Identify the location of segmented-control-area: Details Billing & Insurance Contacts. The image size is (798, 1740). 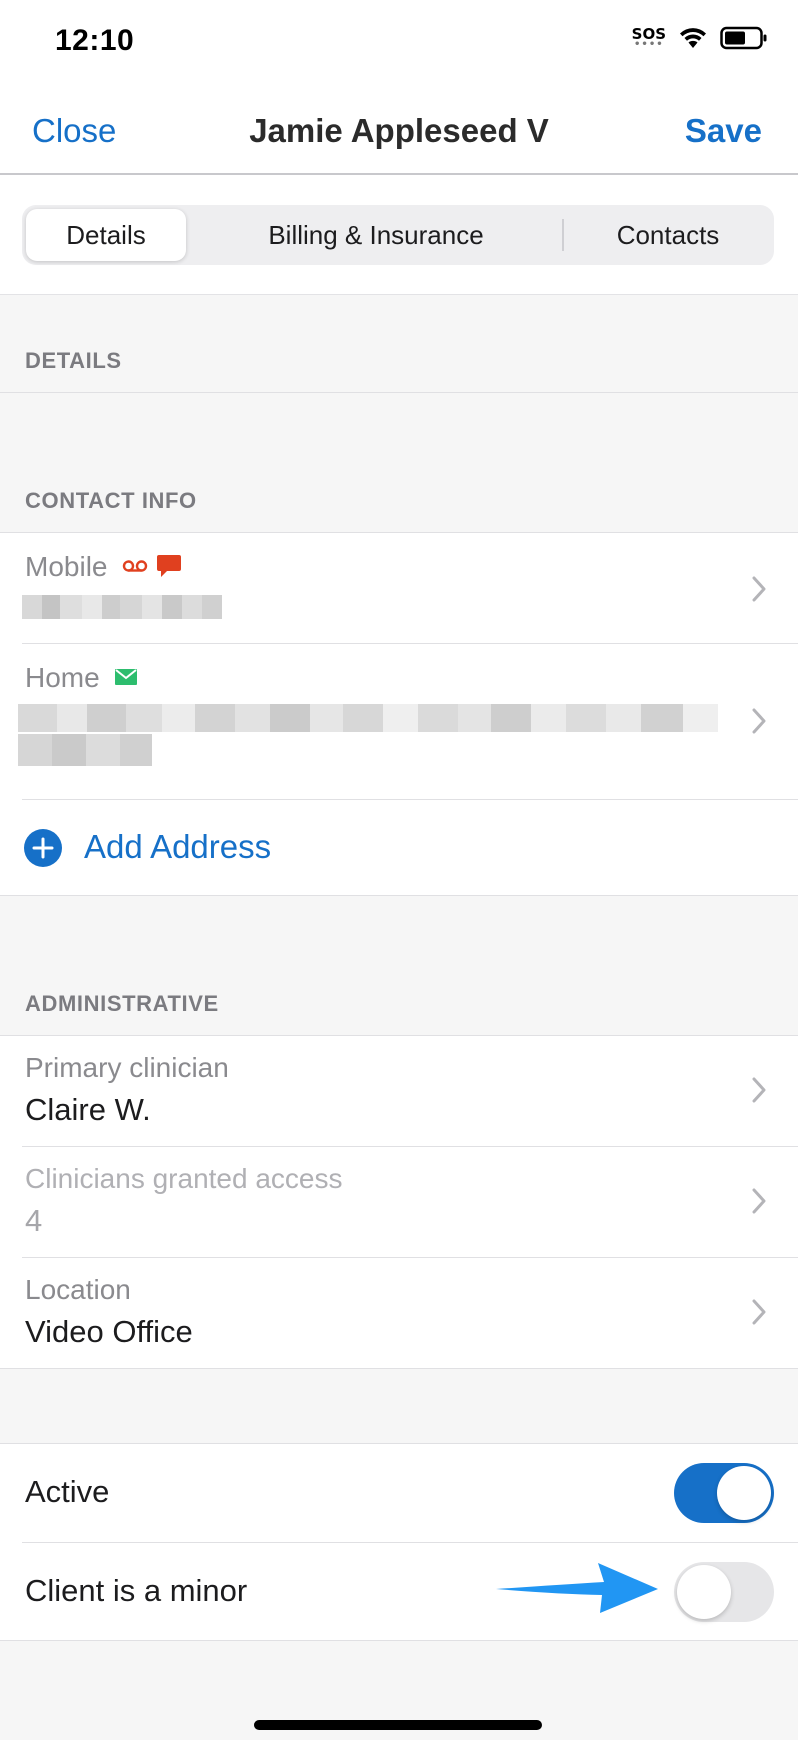
(399, 235).